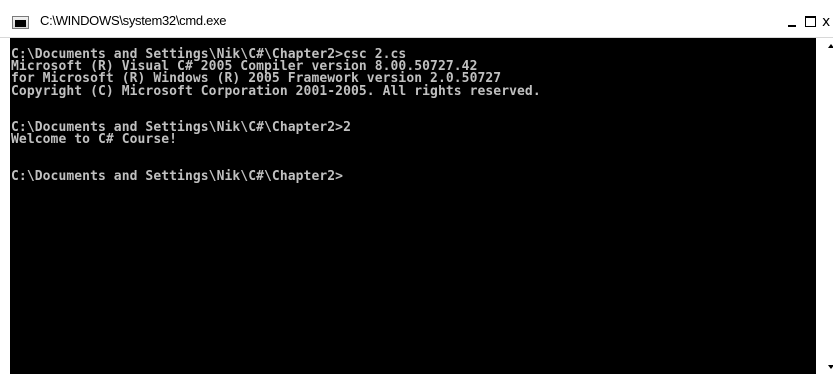  Describe the element at coordinates (827, 22) in the screenshot. I see `close-button: x` at that location.